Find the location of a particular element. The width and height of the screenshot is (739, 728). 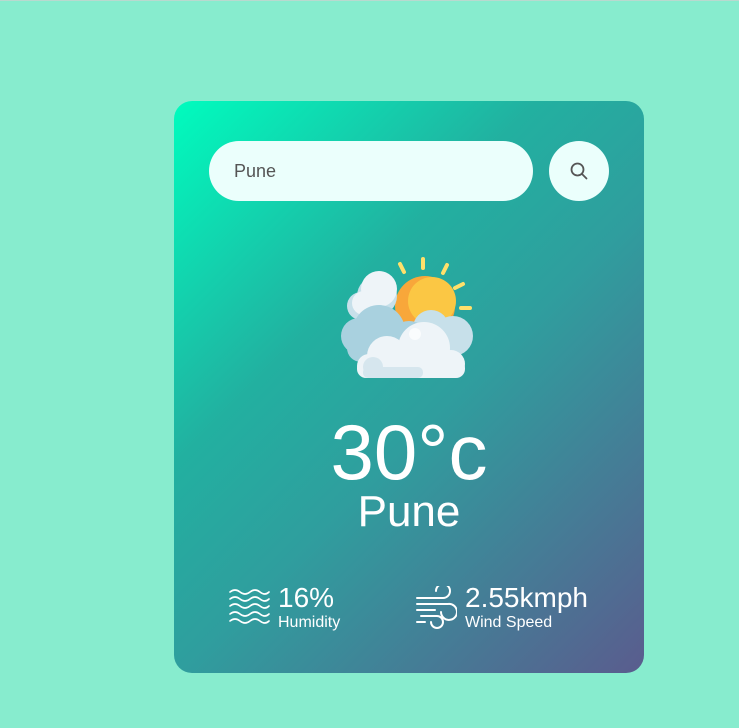

humidity-waves-icon is located at coordinates (249, 608).